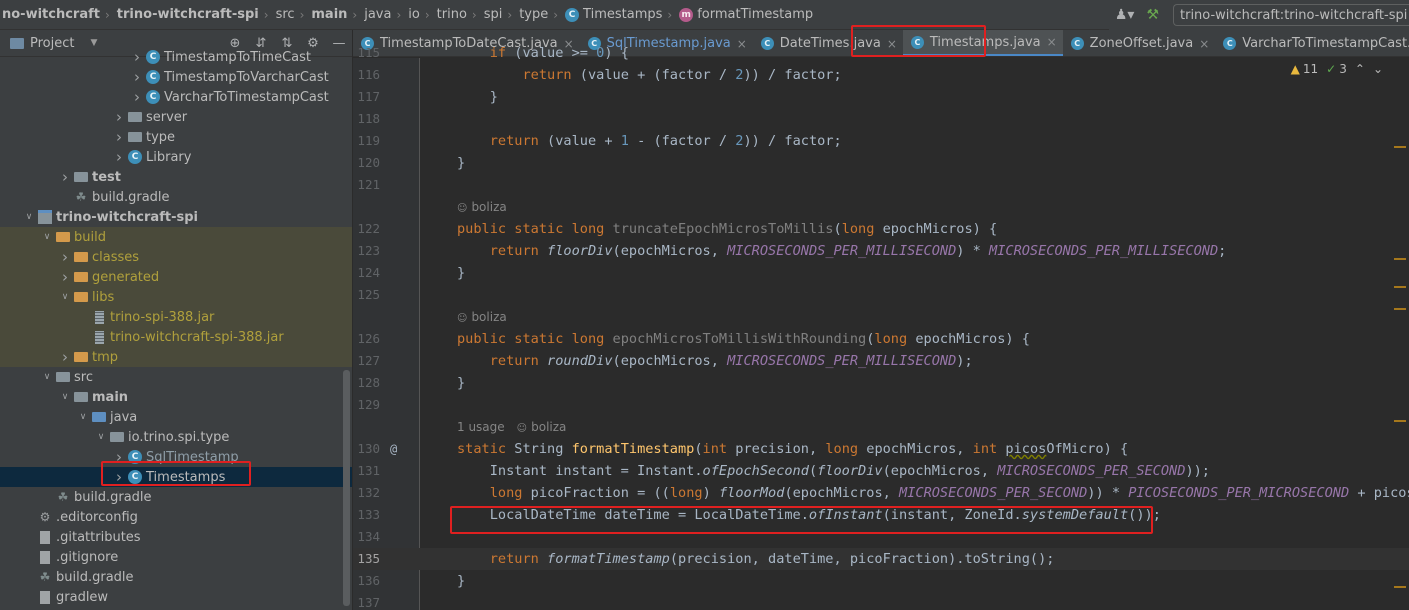 The height and width of the screenshot is (610, 1409). What do you see at coordinates (176, 117) in the screenshot?
I see `tree-item: › server` at bounding box center [176, 117].